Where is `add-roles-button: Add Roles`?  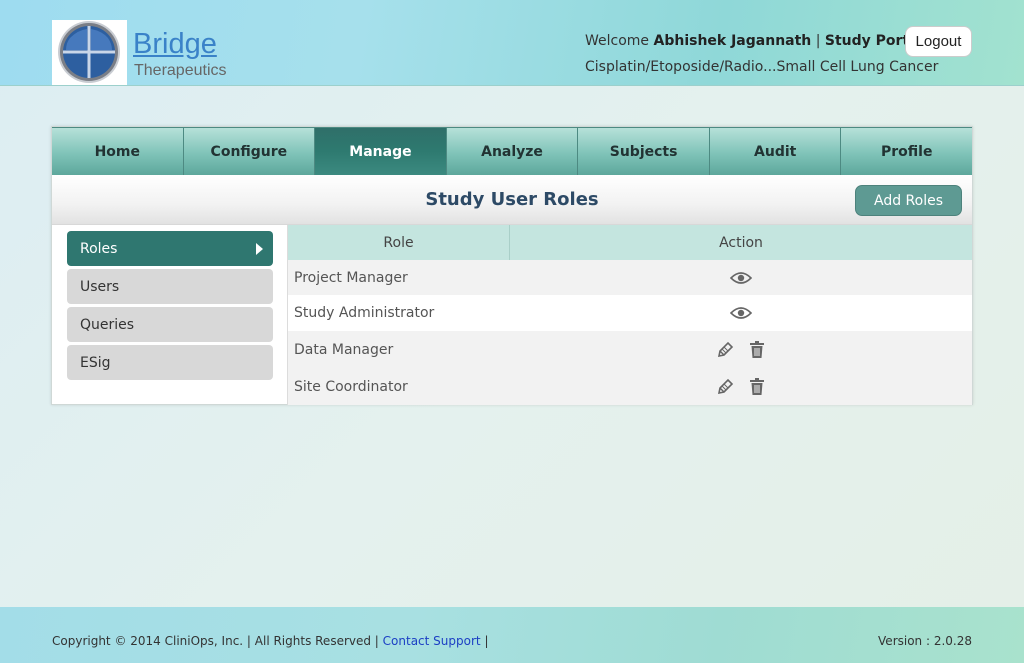 add-roles-button: Add Roles is located at coordinates (908, 200).